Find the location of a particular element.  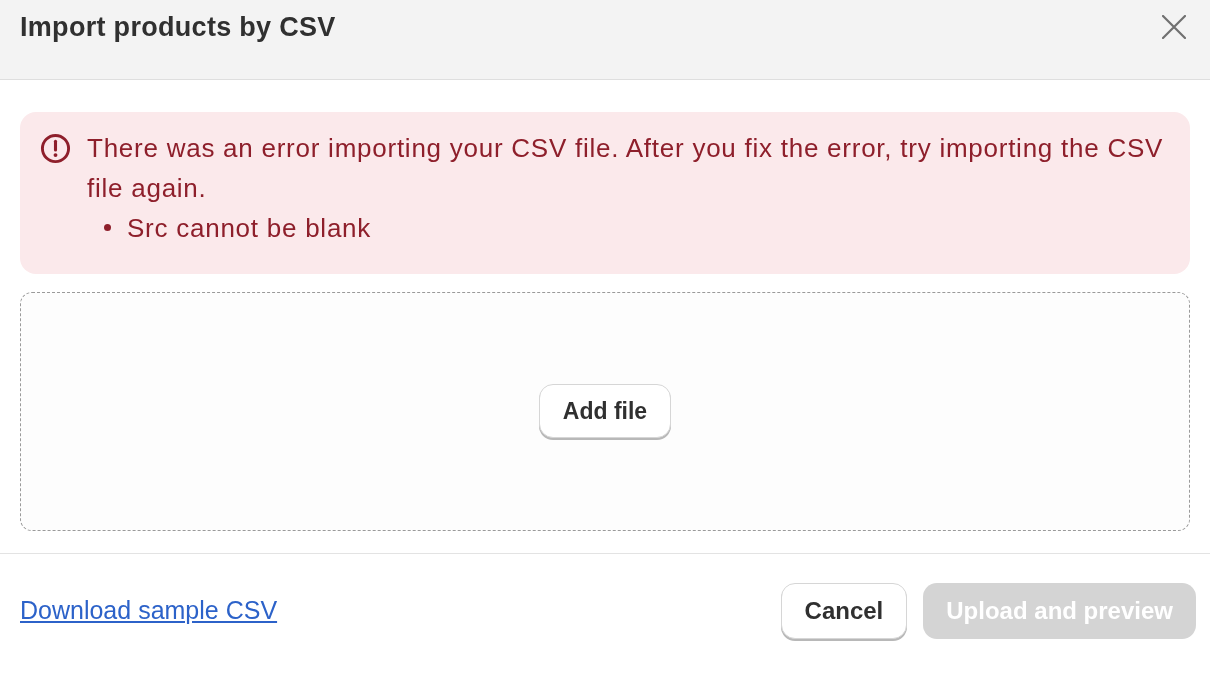

dialog-title: Import products by CSV is located at coordinates (178, 27).